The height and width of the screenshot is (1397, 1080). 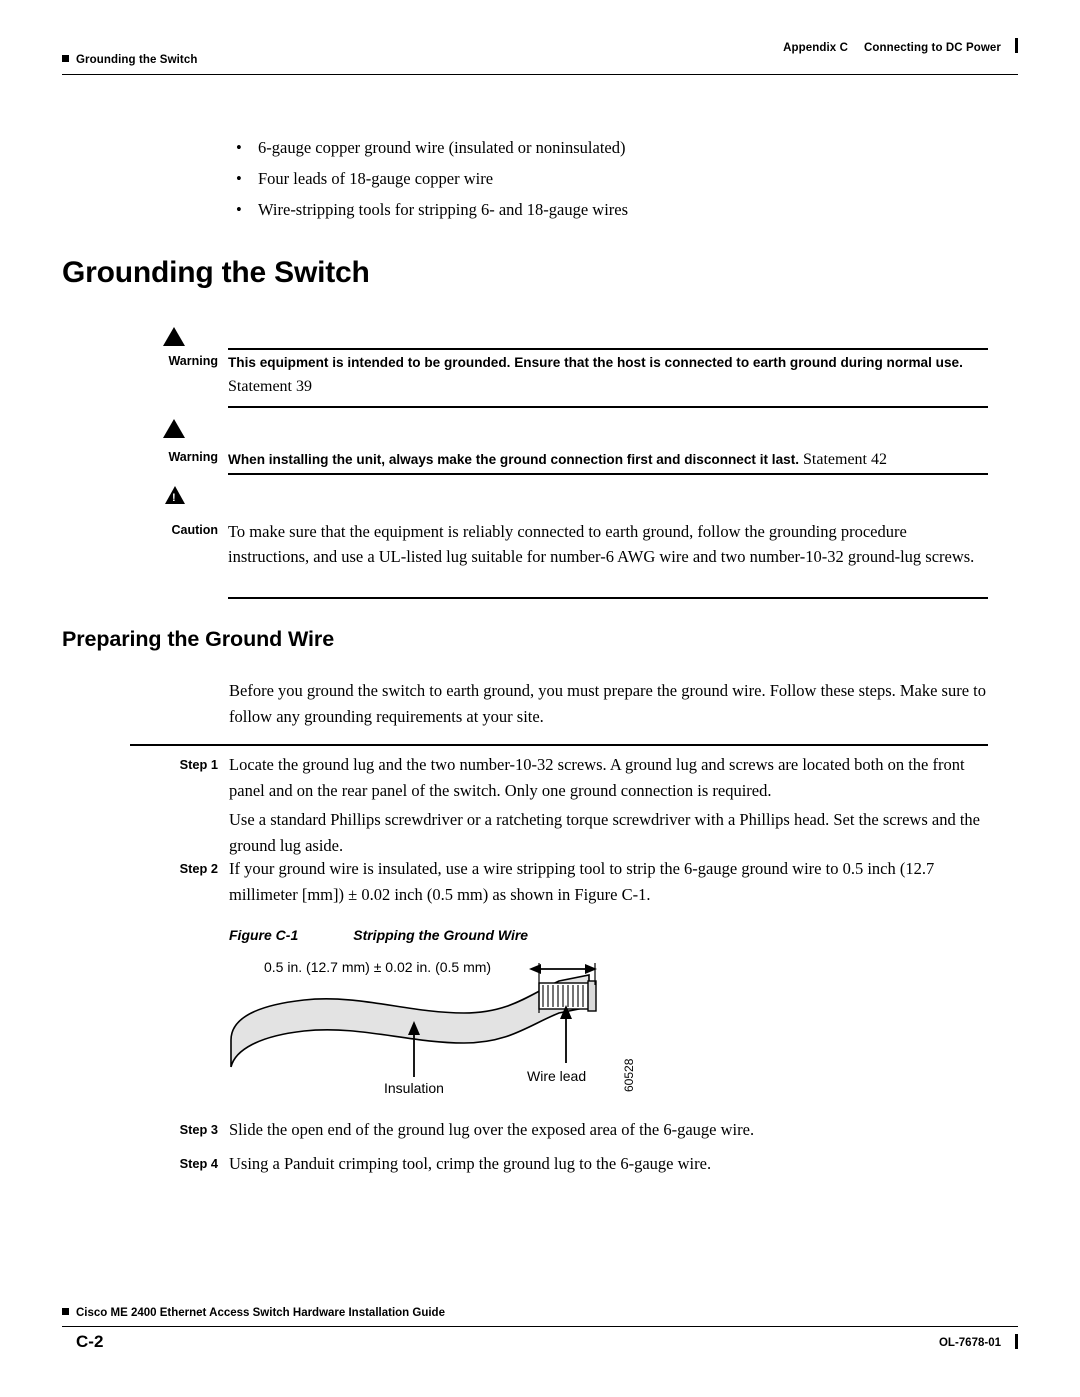 I want to click on admonition-statement: Statement 39, so click(x=270, y=386).